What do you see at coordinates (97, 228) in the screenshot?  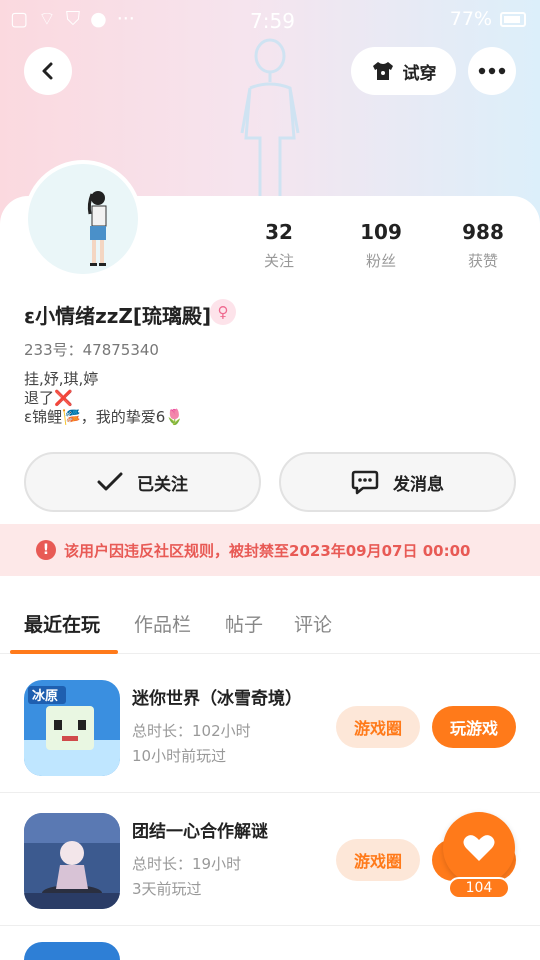 I see `avatar-character-image` at bounding box center [97, 228].